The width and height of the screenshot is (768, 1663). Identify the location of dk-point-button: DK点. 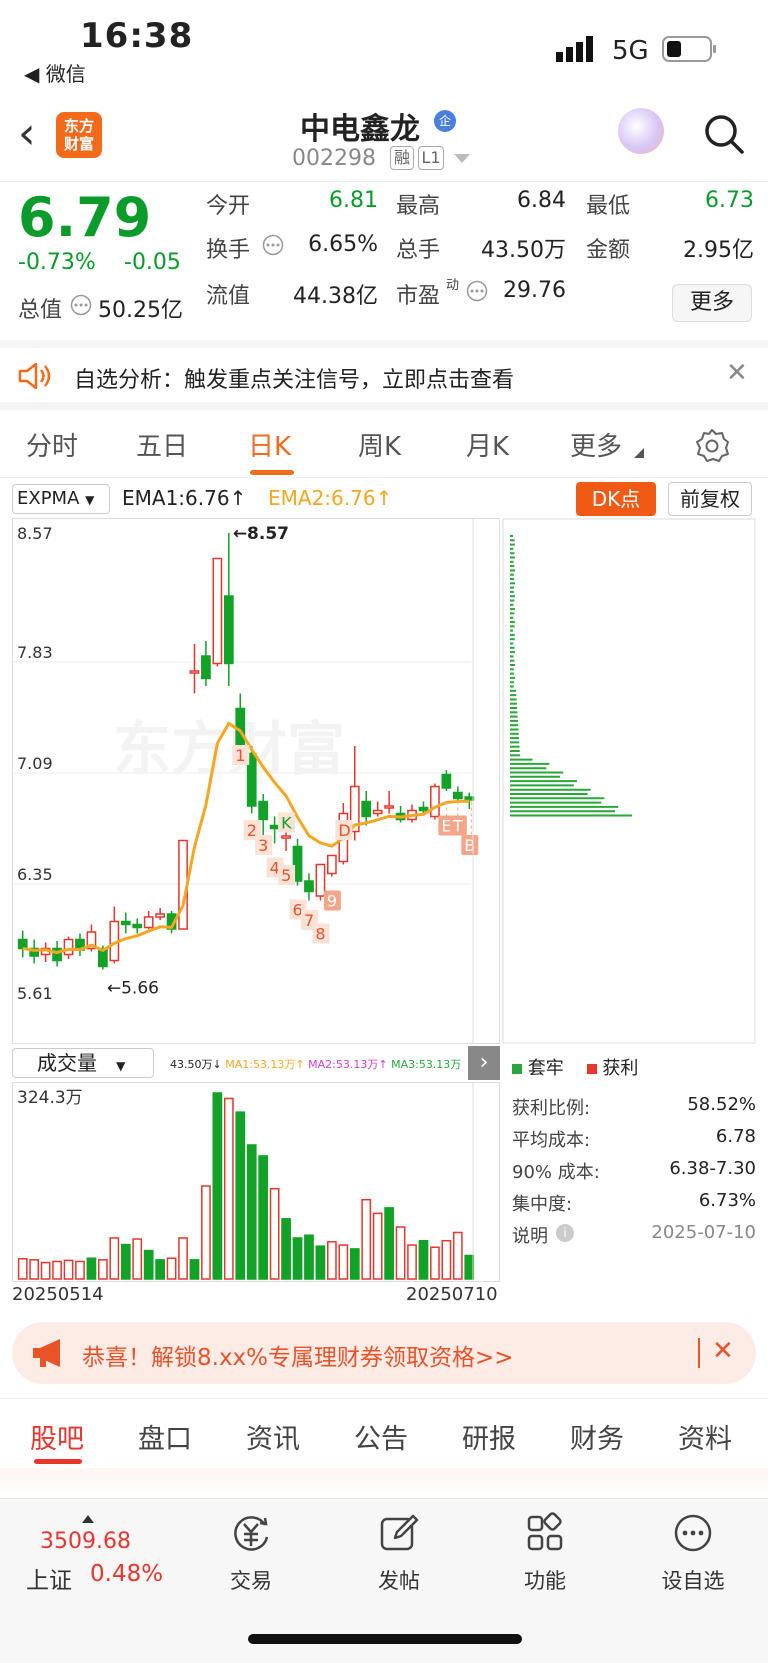
(616, 499).